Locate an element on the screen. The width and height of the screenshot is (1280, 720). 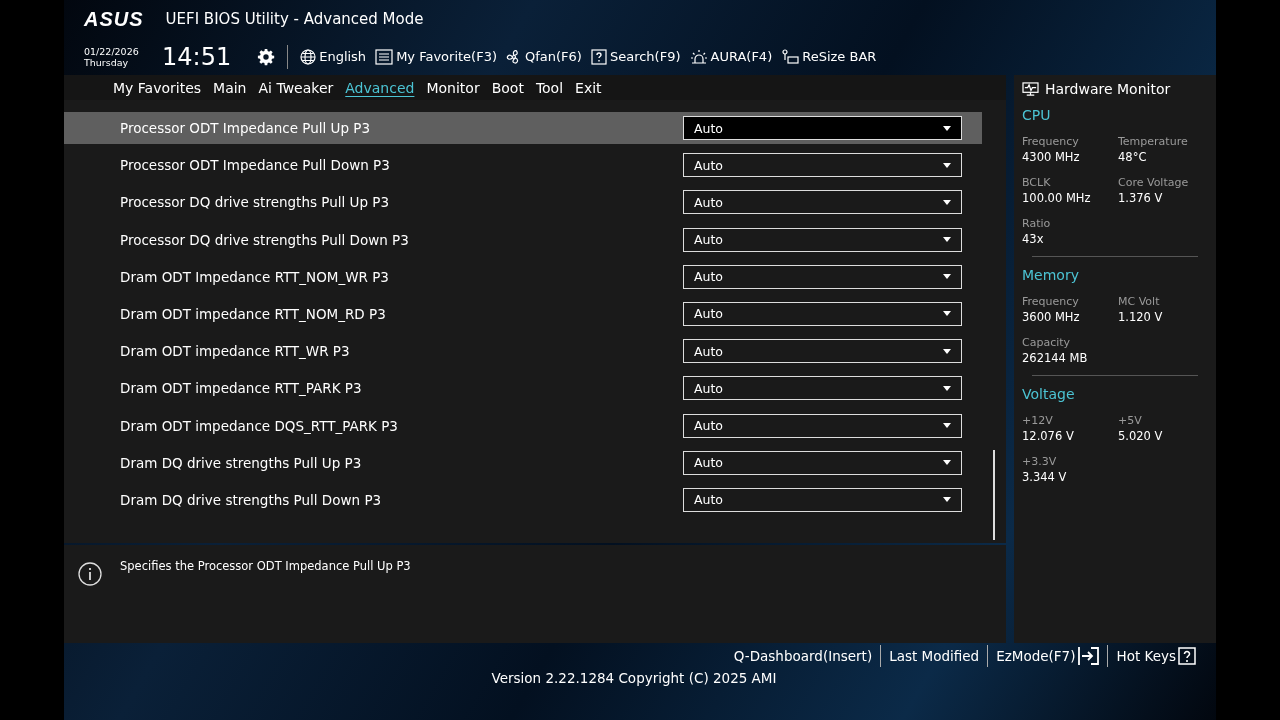
setting-row: Processor ODT Impedance Pull Up P3 Auto is located at coordinates (523, 128).